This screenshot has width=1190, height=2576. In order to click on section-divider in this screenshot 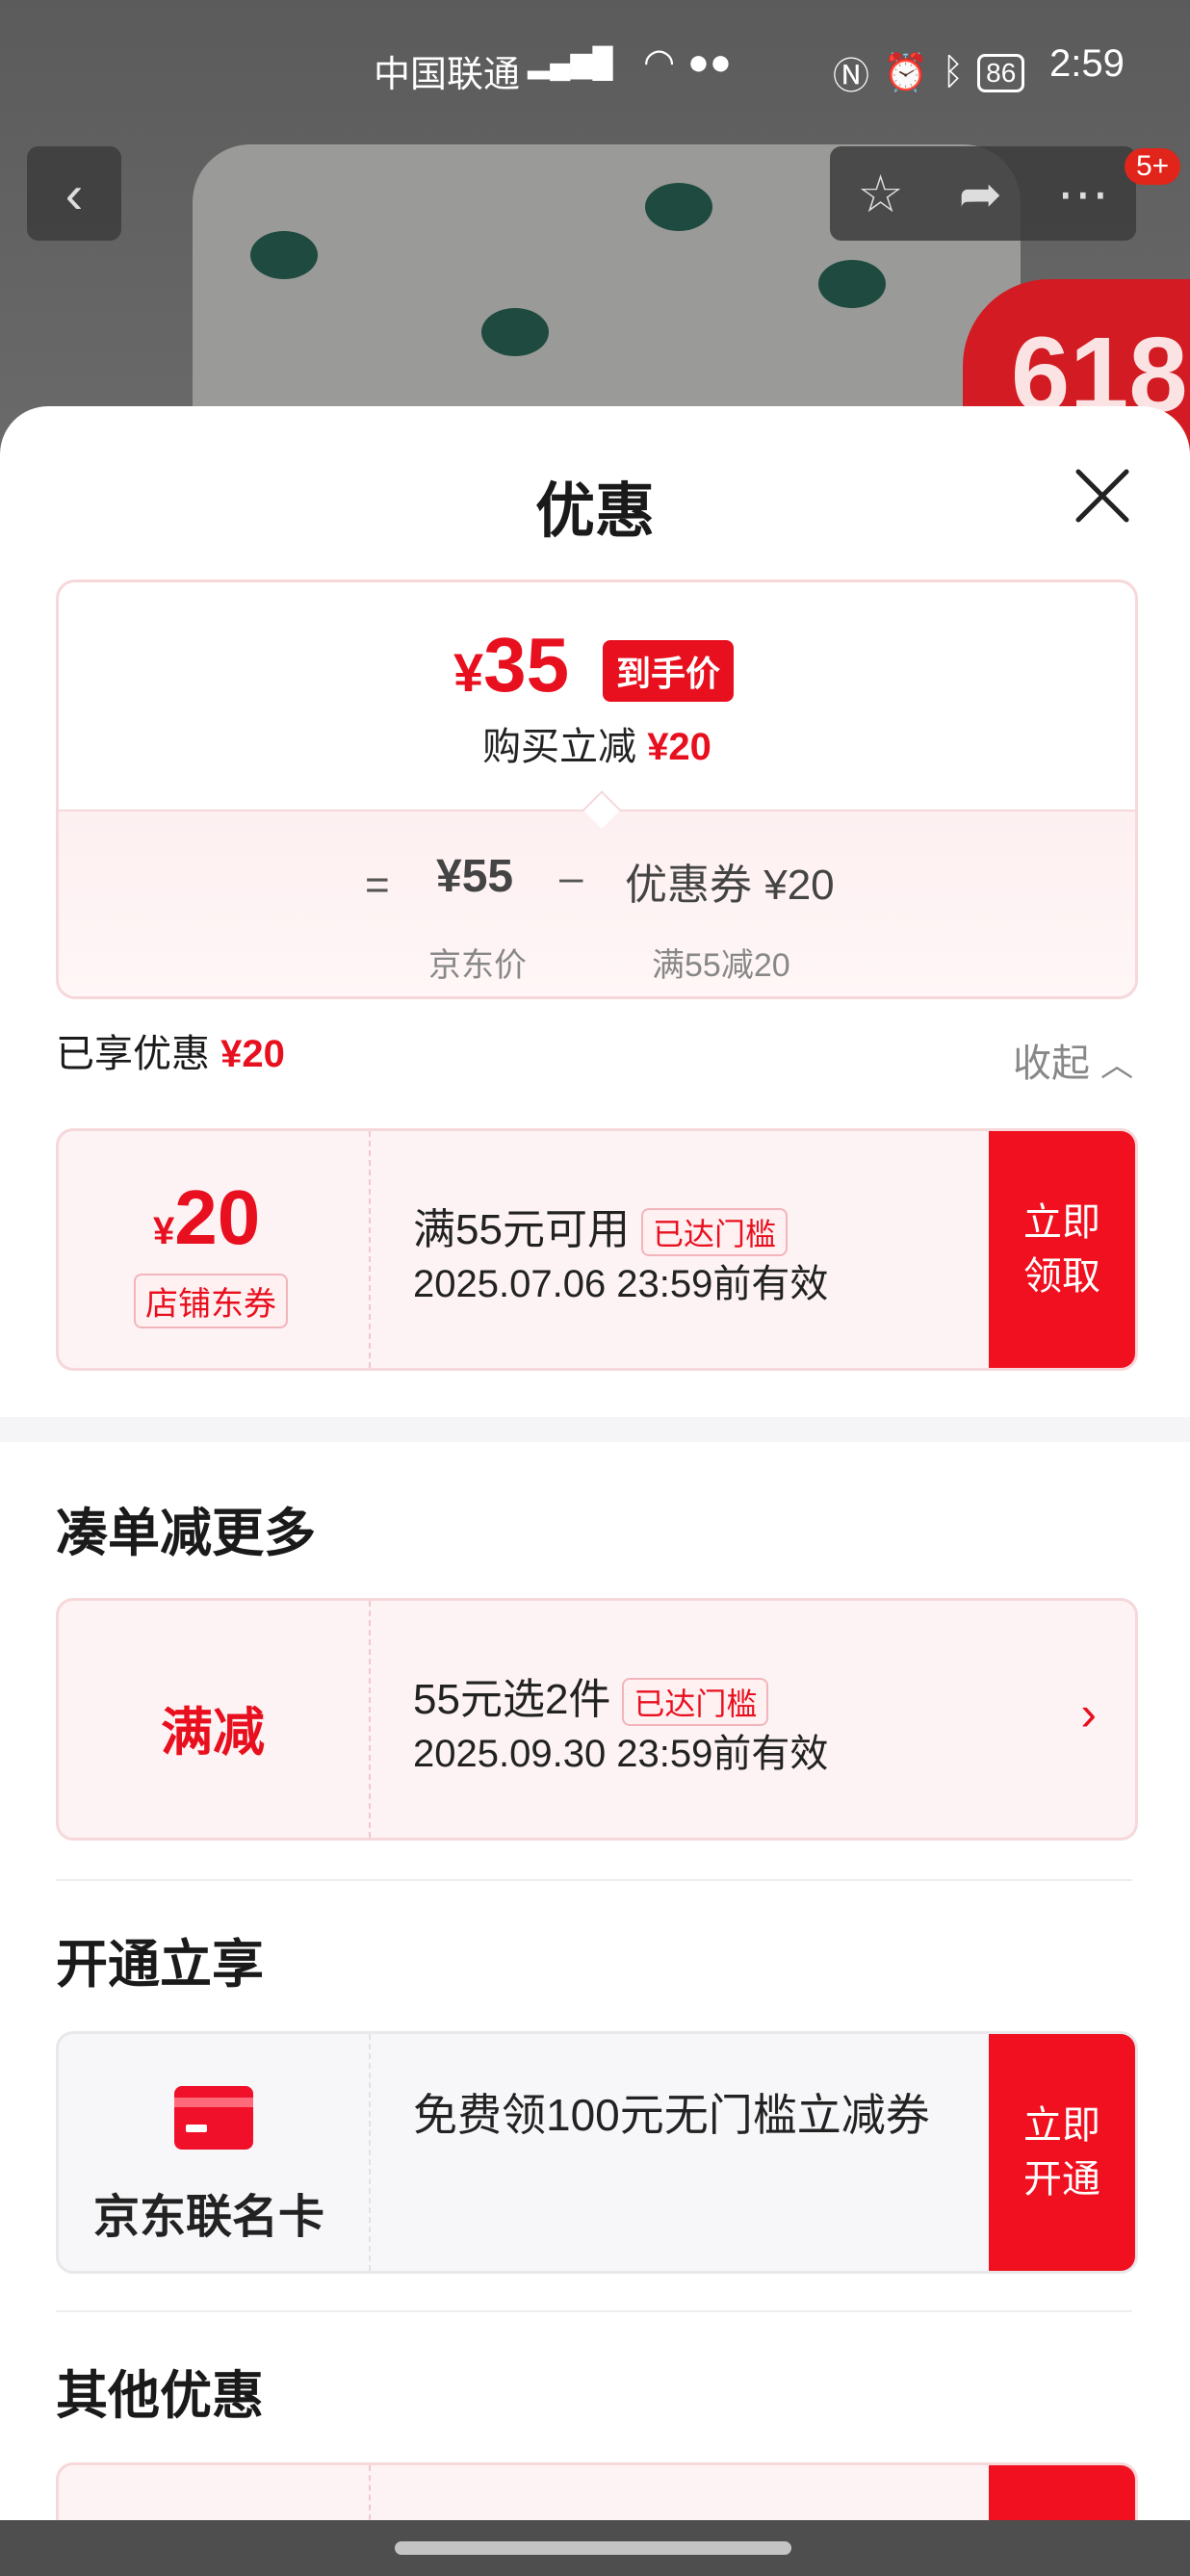, I will do `click(595, 1430)`.